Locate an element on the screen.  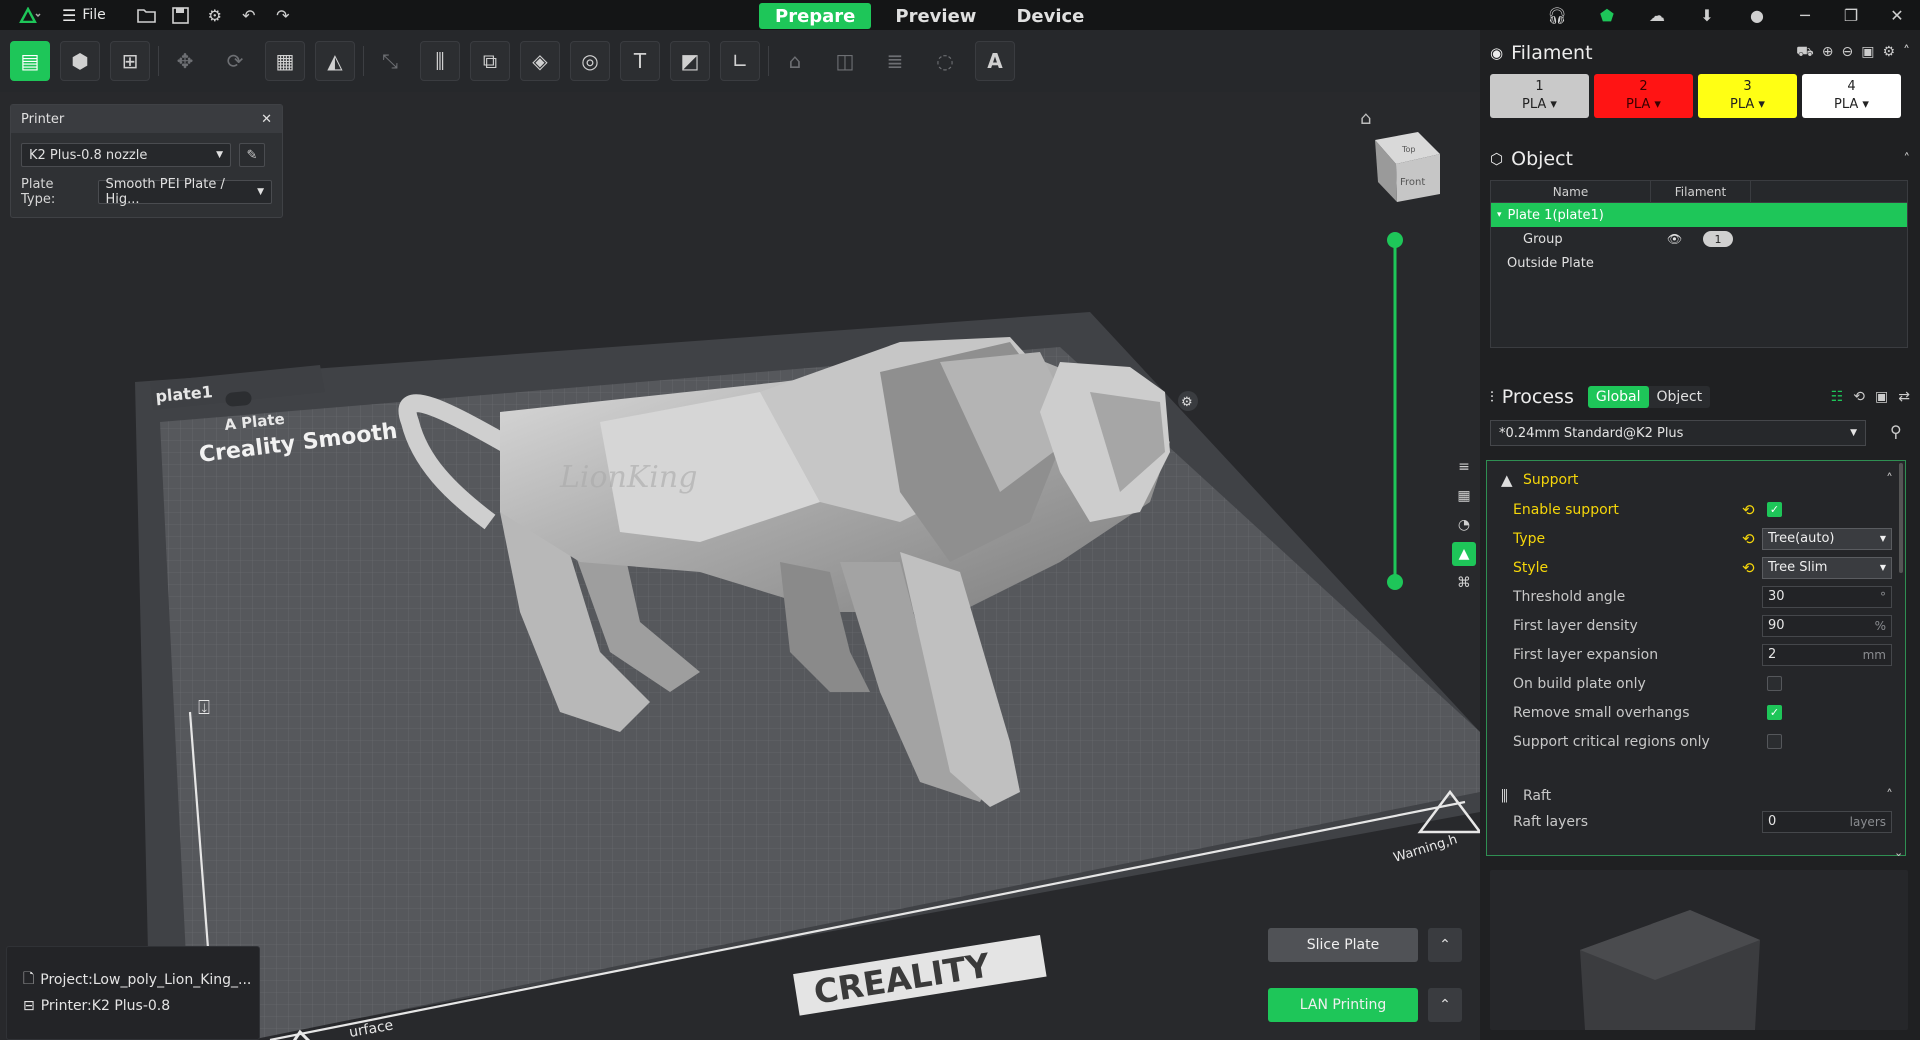
redo-icon: ↷ is located at coordinates (283, 15).